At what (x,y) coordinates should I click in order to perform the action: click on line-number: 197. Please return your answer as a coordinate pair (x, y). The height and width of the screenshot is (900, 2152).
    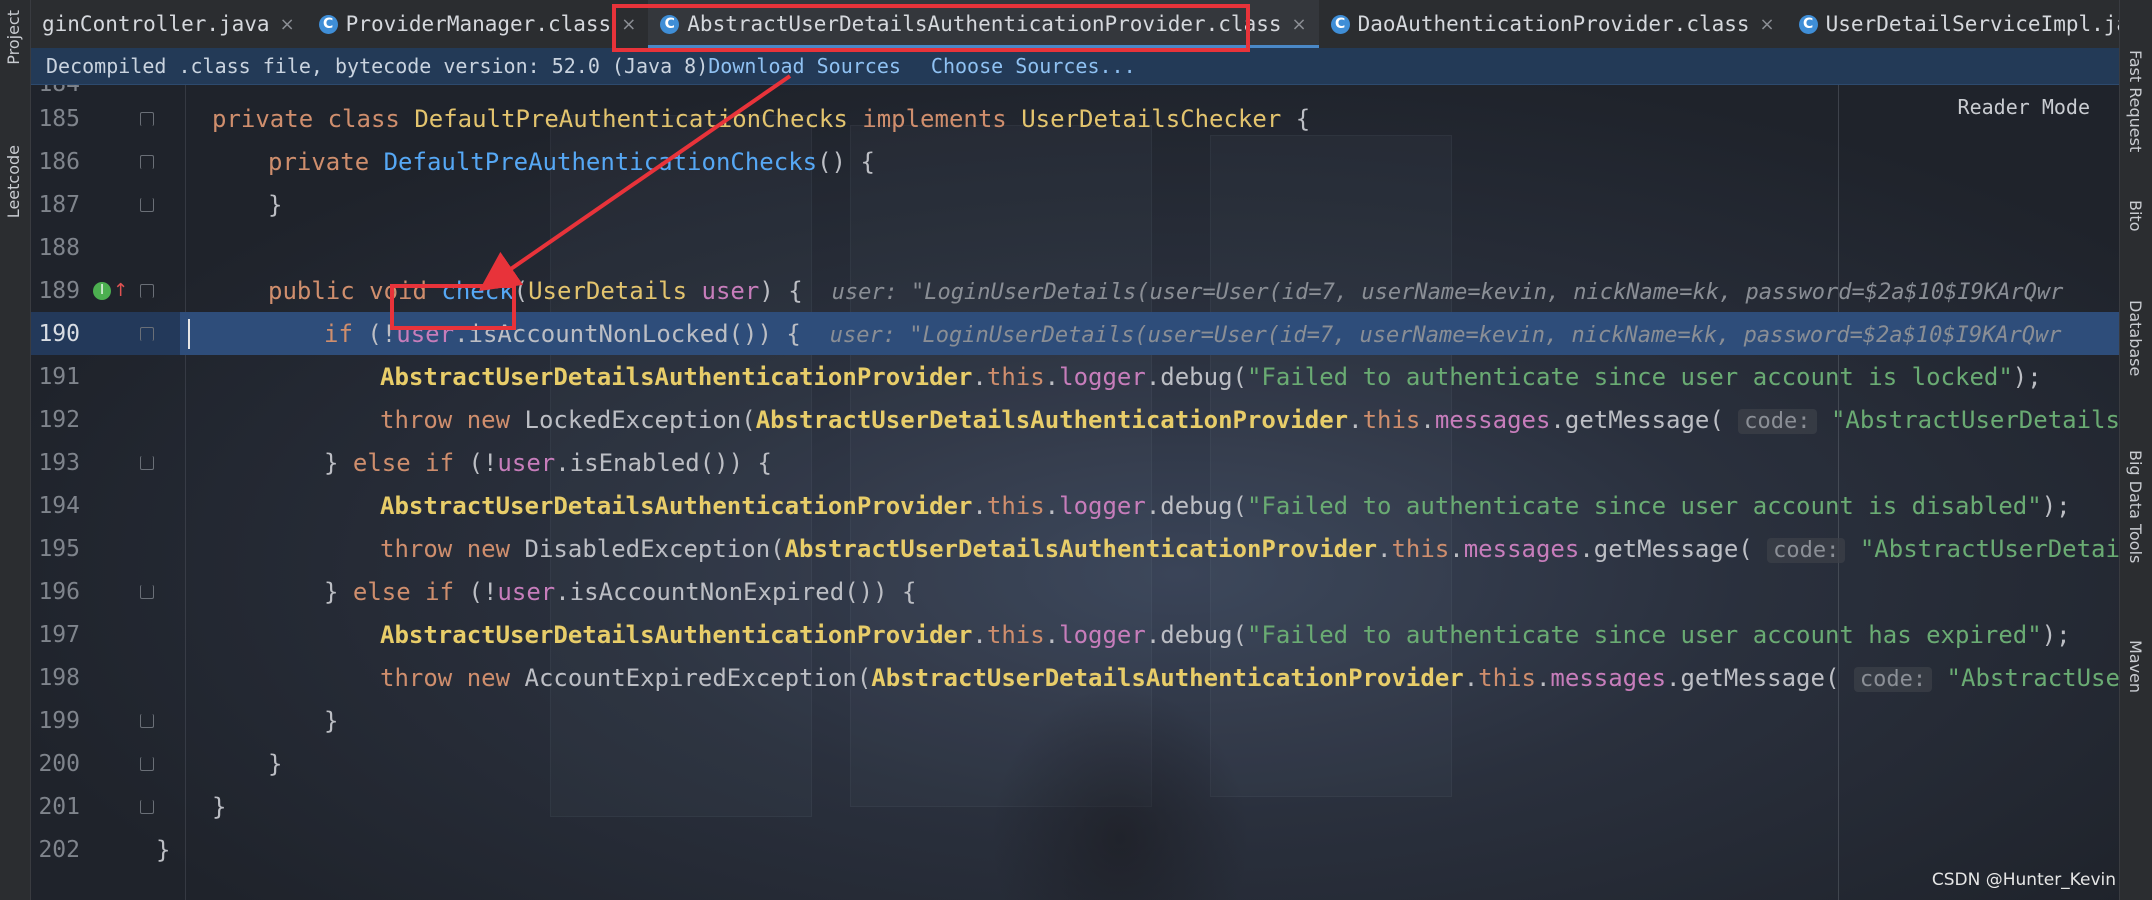
    Looking at the image, I should click on (59, 634).